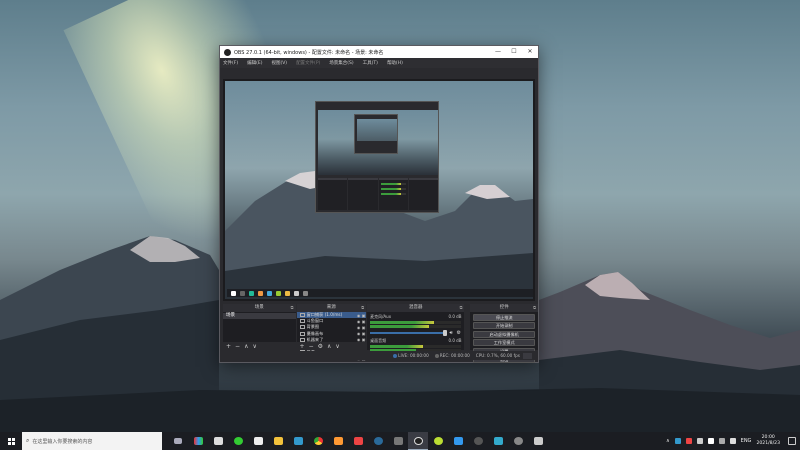 The height and width of the screenshot is (450, 800). Describe the element at coordinates (308, 63) in the screenshot. I see `menu-profile: 配置文件(P)` at that location.